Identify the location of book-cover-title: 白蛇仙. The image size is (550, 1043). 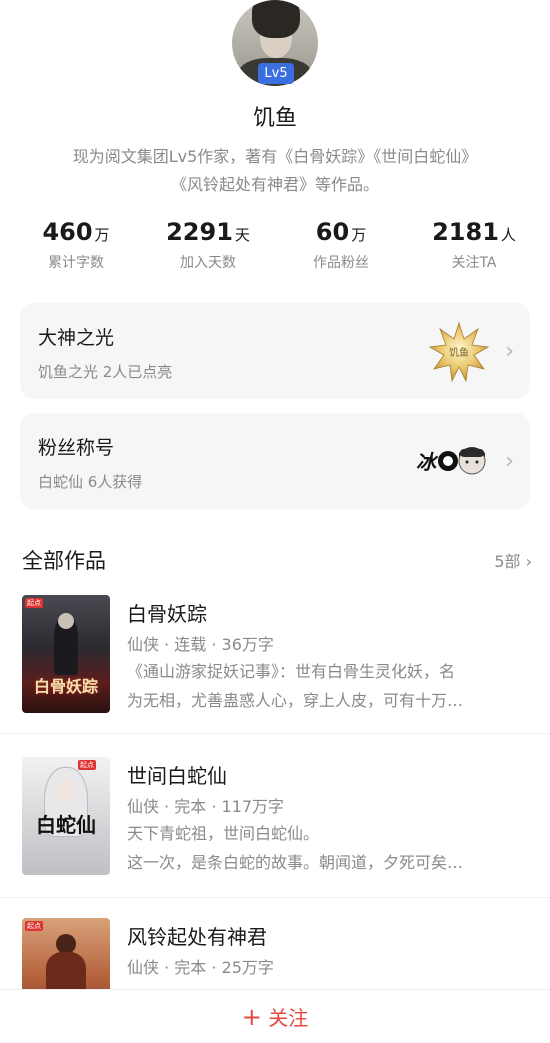
(66, 825).